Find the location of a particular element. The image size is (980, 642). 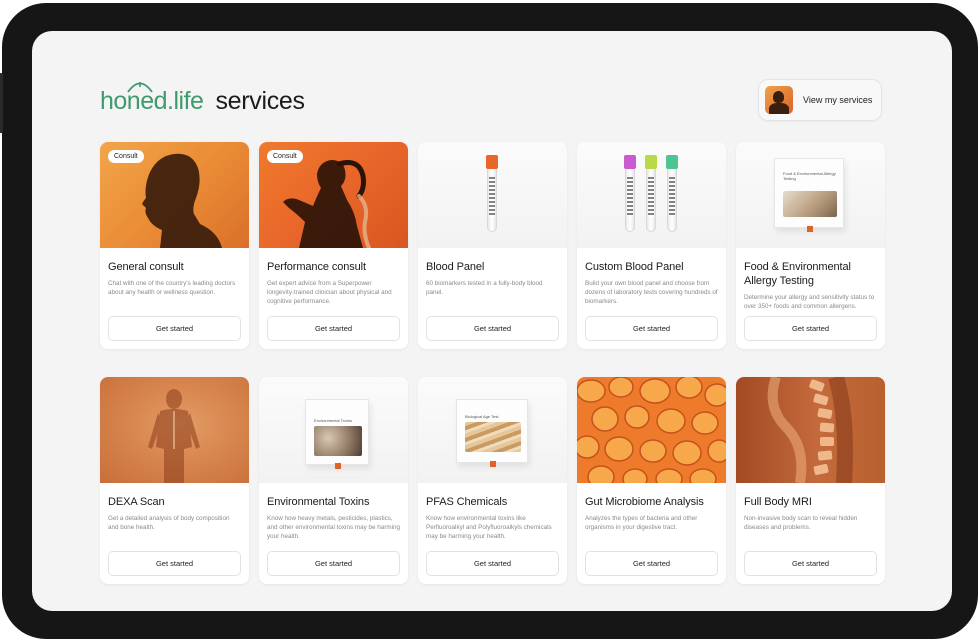

card-title: Environmental Toxins is located at coordinates (318, 502).